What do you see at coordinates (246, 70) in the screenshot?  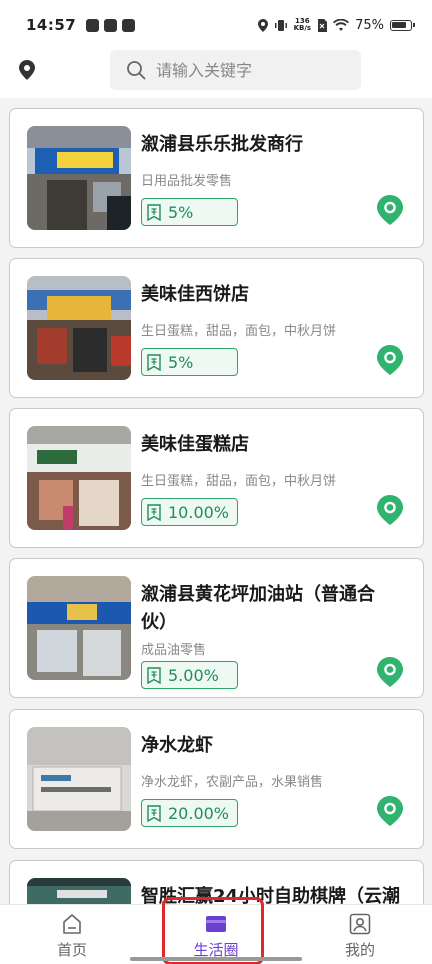 I see `search-input` at bounding box center [246, 70].